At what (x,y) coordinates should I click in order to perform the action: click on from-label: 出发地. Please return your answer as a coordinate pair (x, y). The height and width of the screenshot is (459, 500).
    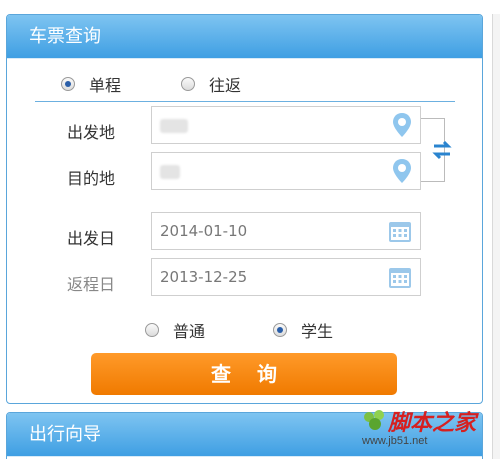
    Looking at the image, I should click on (91, 132).